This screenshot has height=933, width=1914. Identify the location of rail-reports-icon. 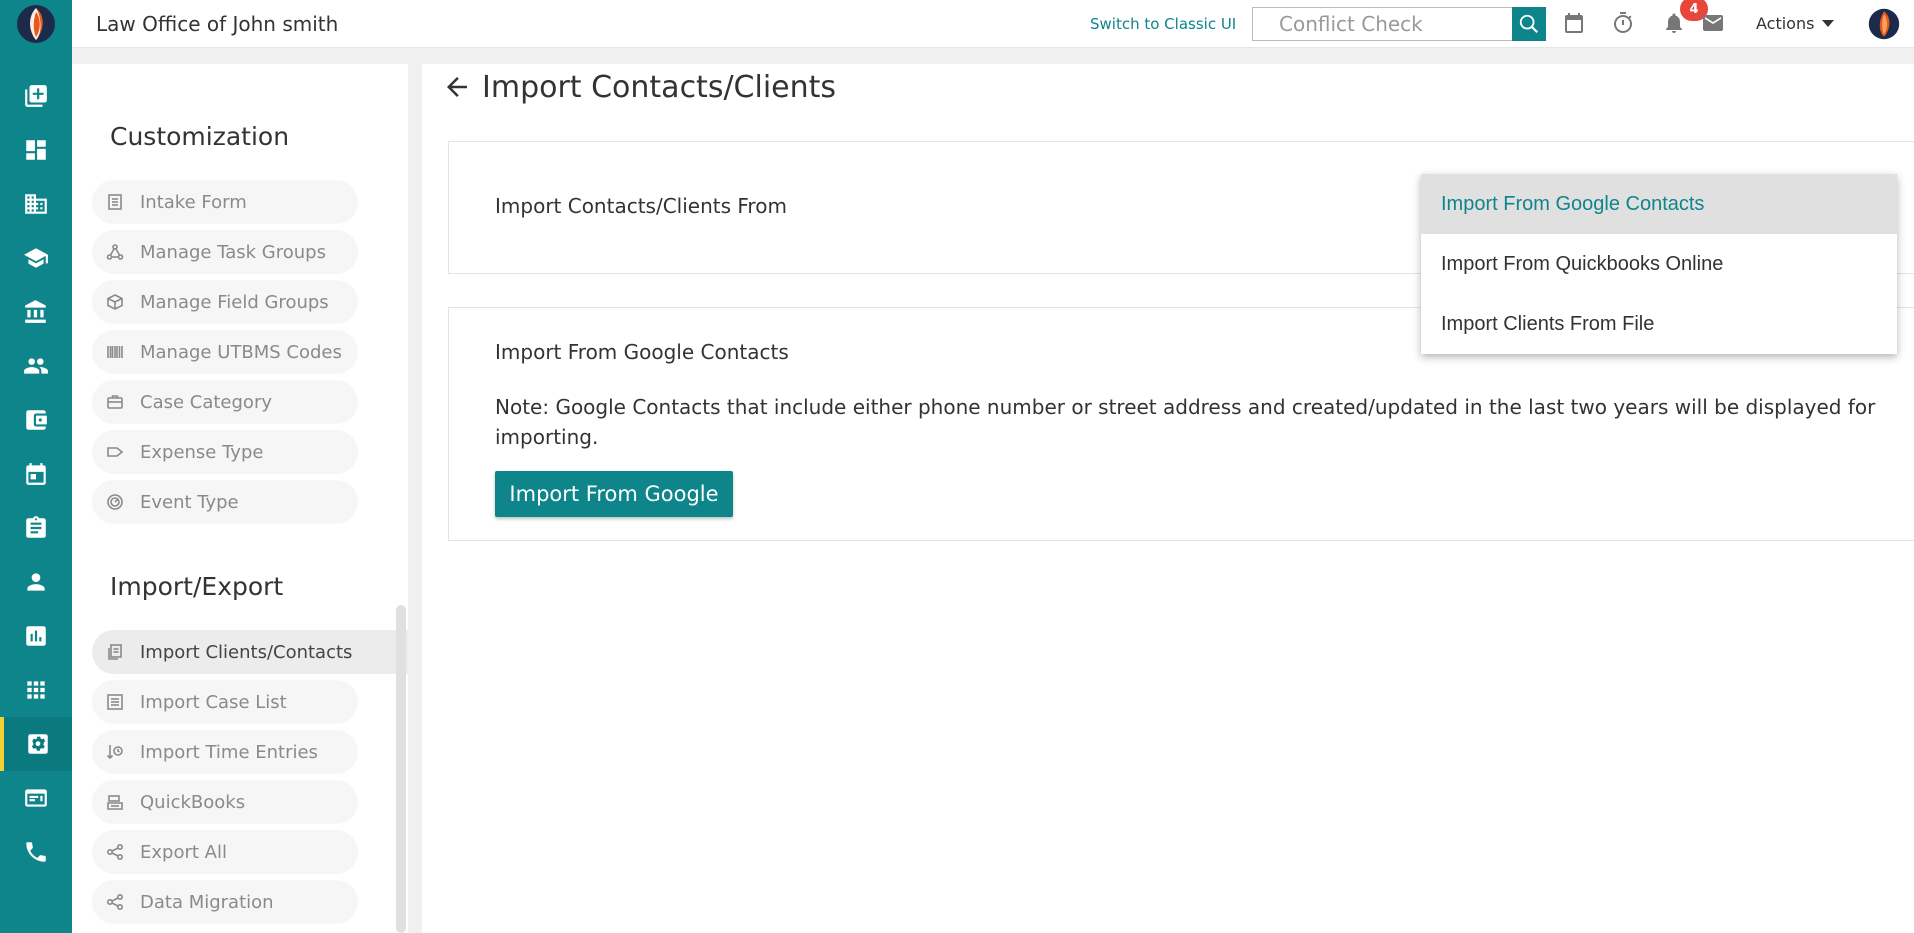
(36, 636).